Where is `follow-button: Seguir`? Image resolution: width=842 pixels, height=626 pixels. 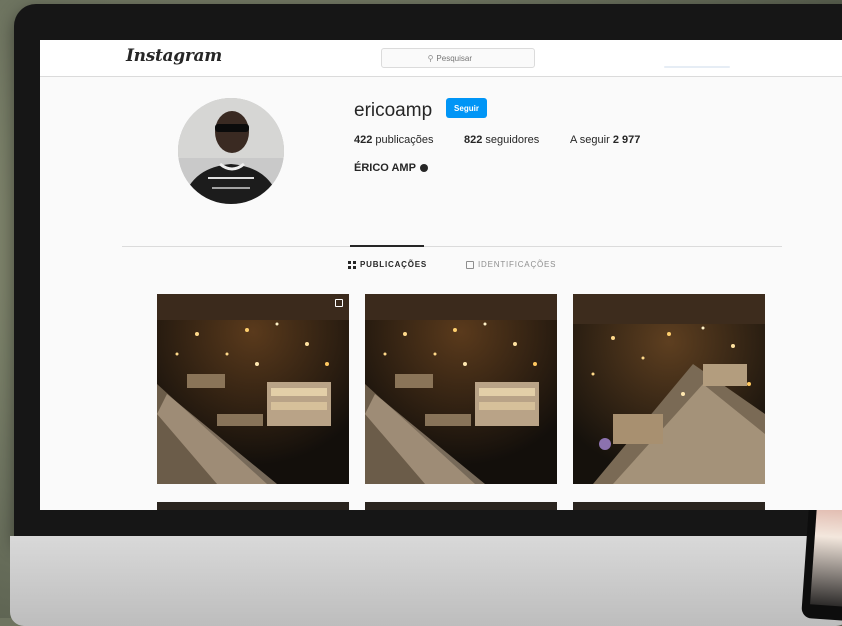
follow-button: Seguir is located at coordinates (466, 108).